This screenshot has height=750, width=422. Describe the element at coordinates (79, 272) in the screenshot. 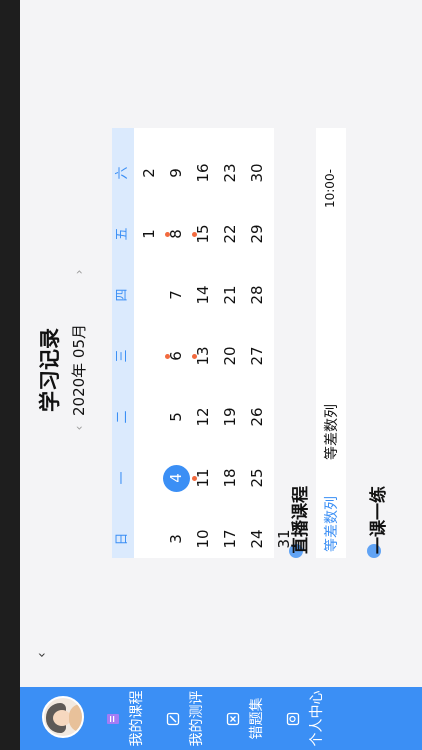

I see `next-month-icon: ›` at that location.